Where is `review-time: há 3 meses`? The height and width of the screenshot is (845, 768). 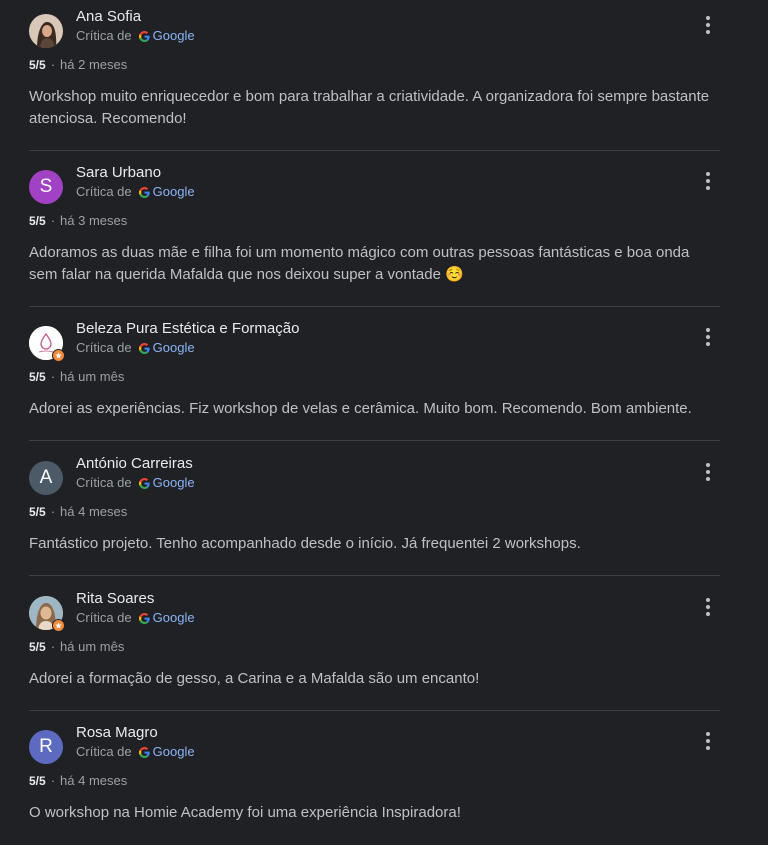 review-time: há 3 meses is located at coordinates (94, 220).